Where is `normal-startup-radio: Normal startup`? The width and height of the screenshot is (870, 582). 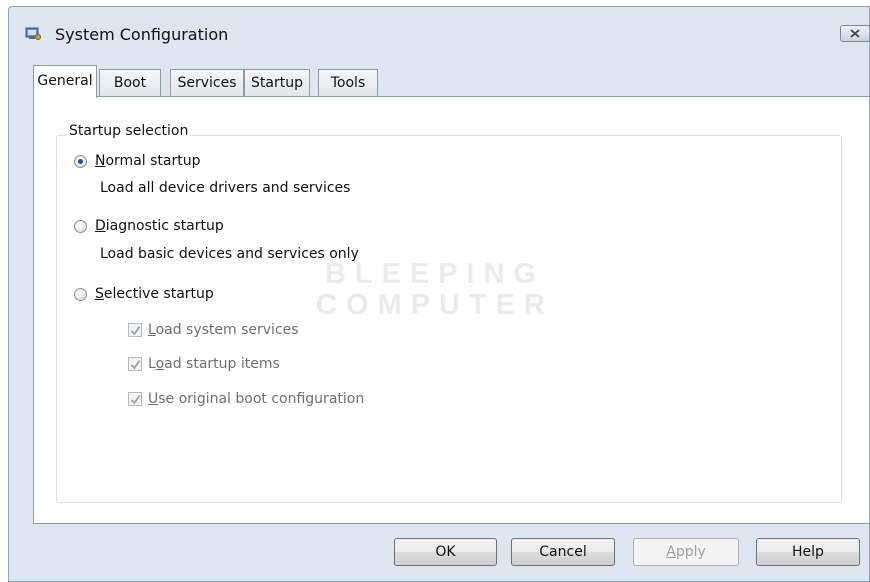 normal-startup-radio: Normal startup is located at coordinates (137, 161).